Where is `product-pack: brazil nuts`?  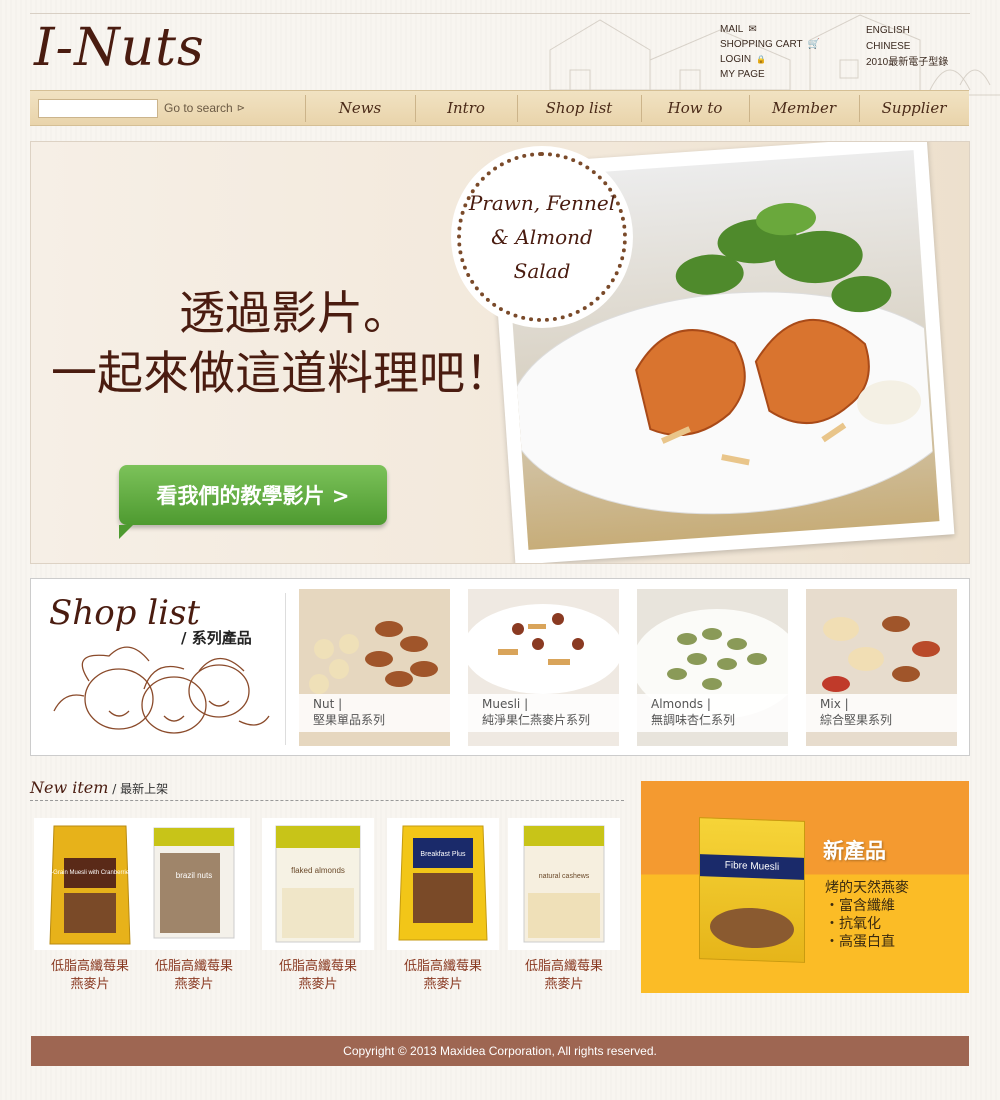
product-pack: brazil nuts is located at coordinates (194, 883).